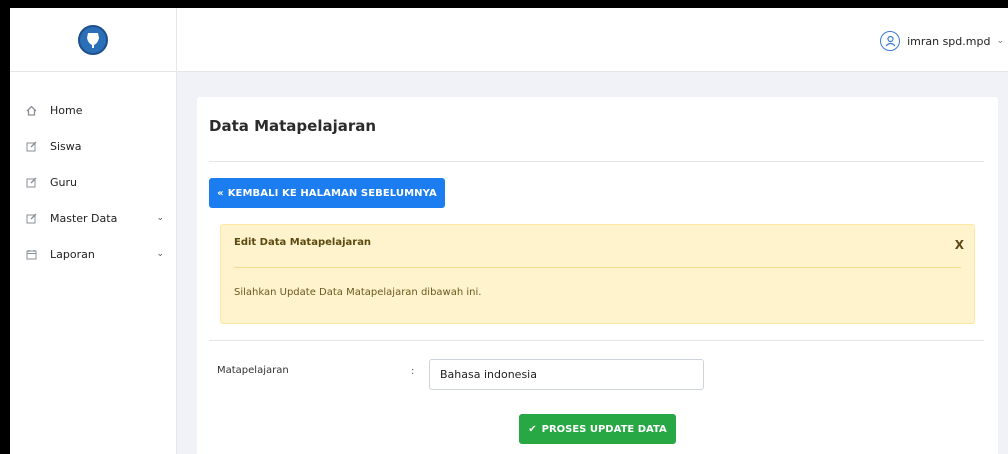 This screenshot has height=454, width=1008. Describe the element at coordinates (293, 126) in the screenshot. I see `page-title: Data Matapelajaran` at that location.